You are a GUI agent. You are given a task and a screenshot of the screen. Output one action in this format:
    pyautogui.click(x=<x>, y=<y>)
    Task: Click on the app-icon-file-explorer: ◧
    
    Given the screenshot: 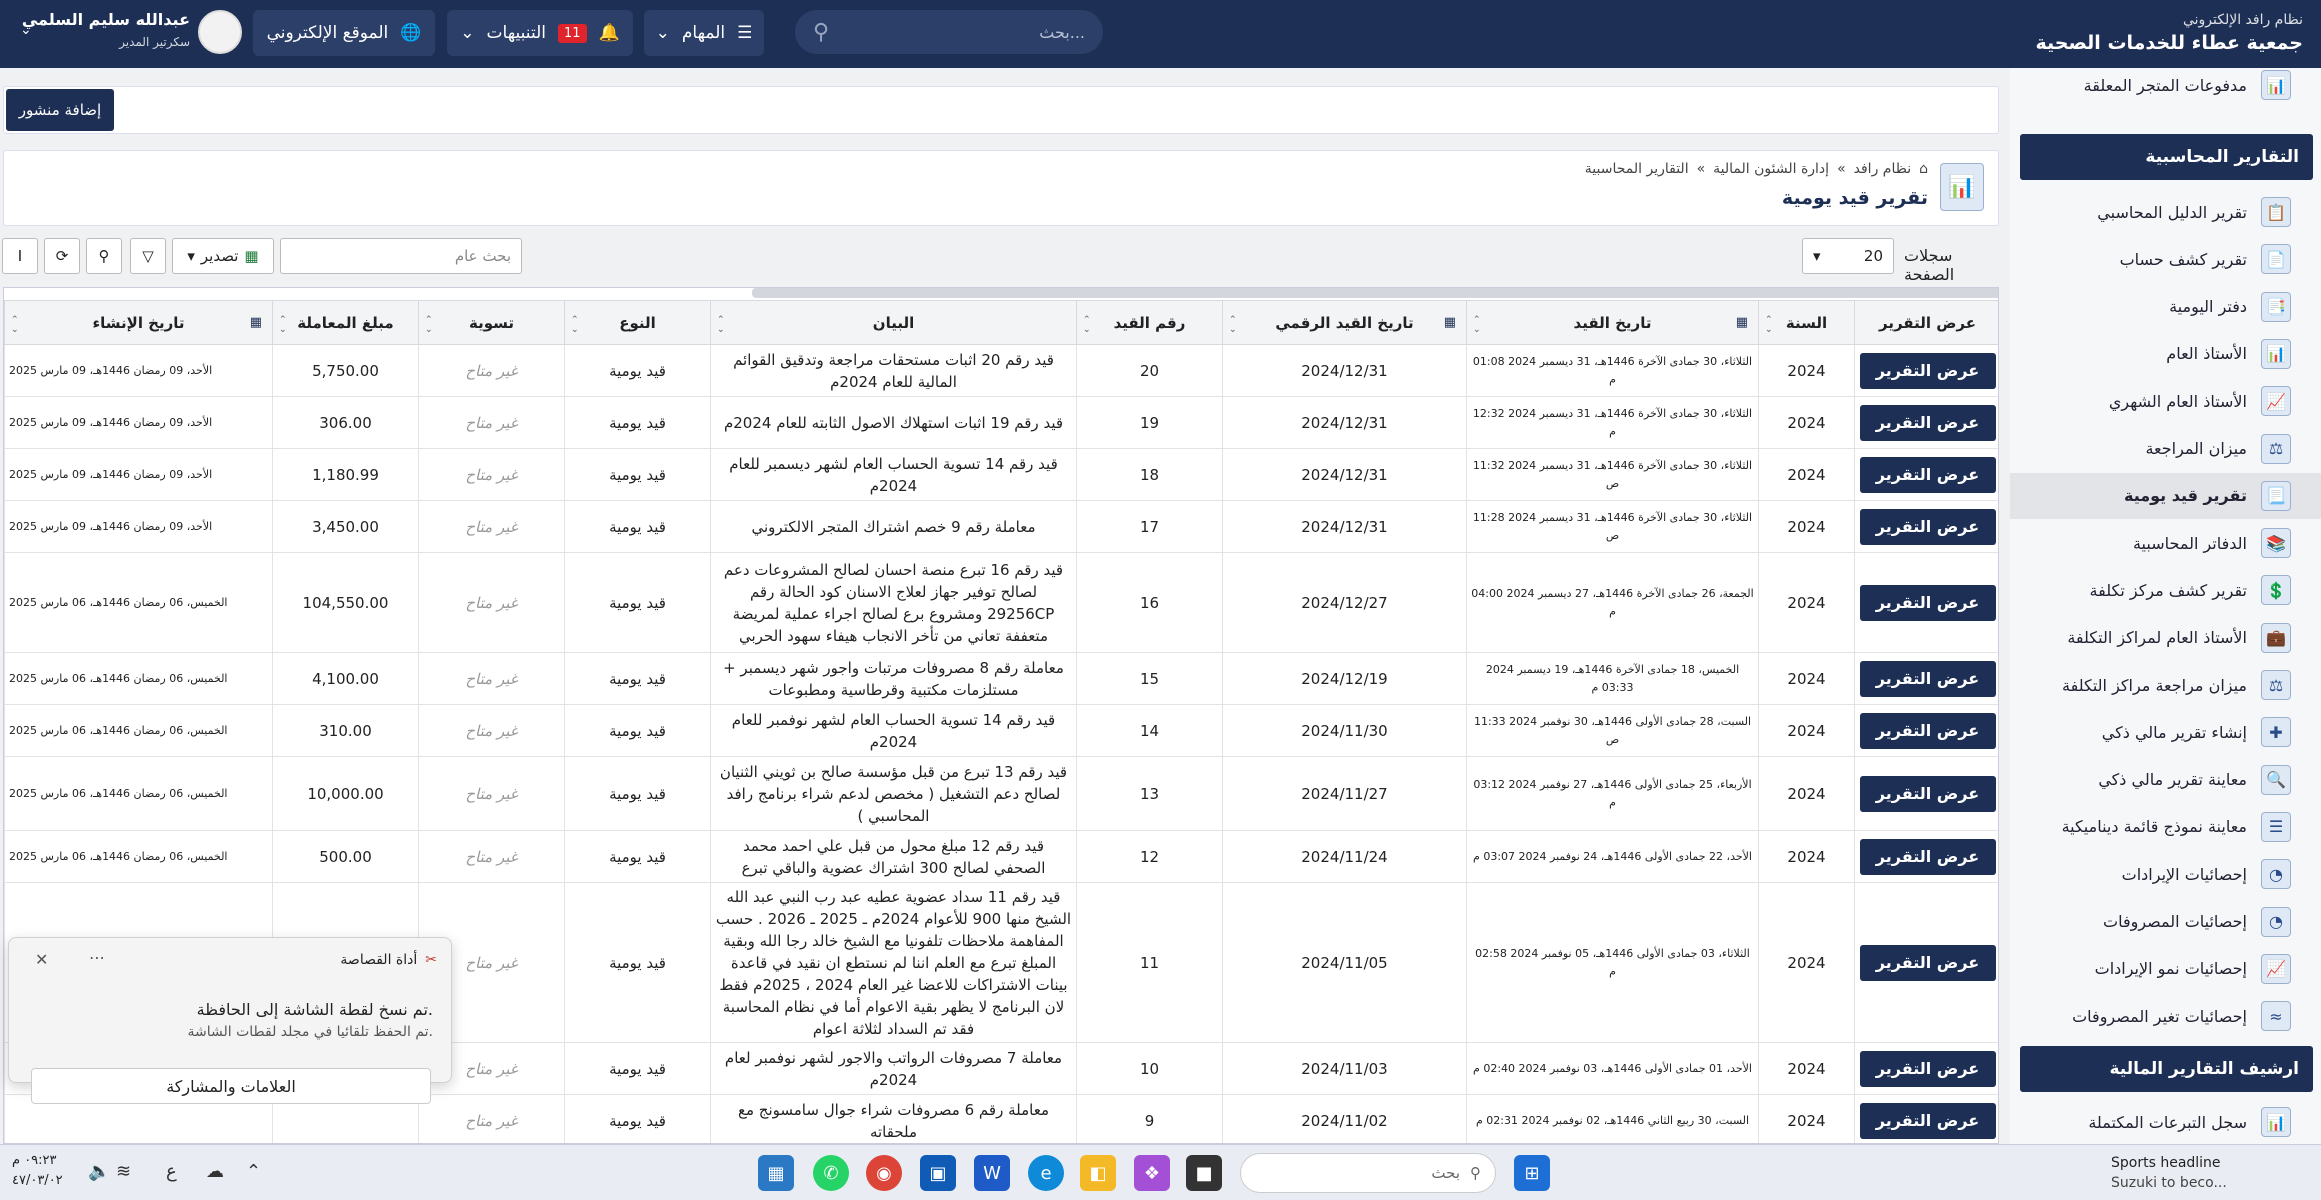 What is the action you would take?
    pyautogui.click(x=1098, y=1173)
    